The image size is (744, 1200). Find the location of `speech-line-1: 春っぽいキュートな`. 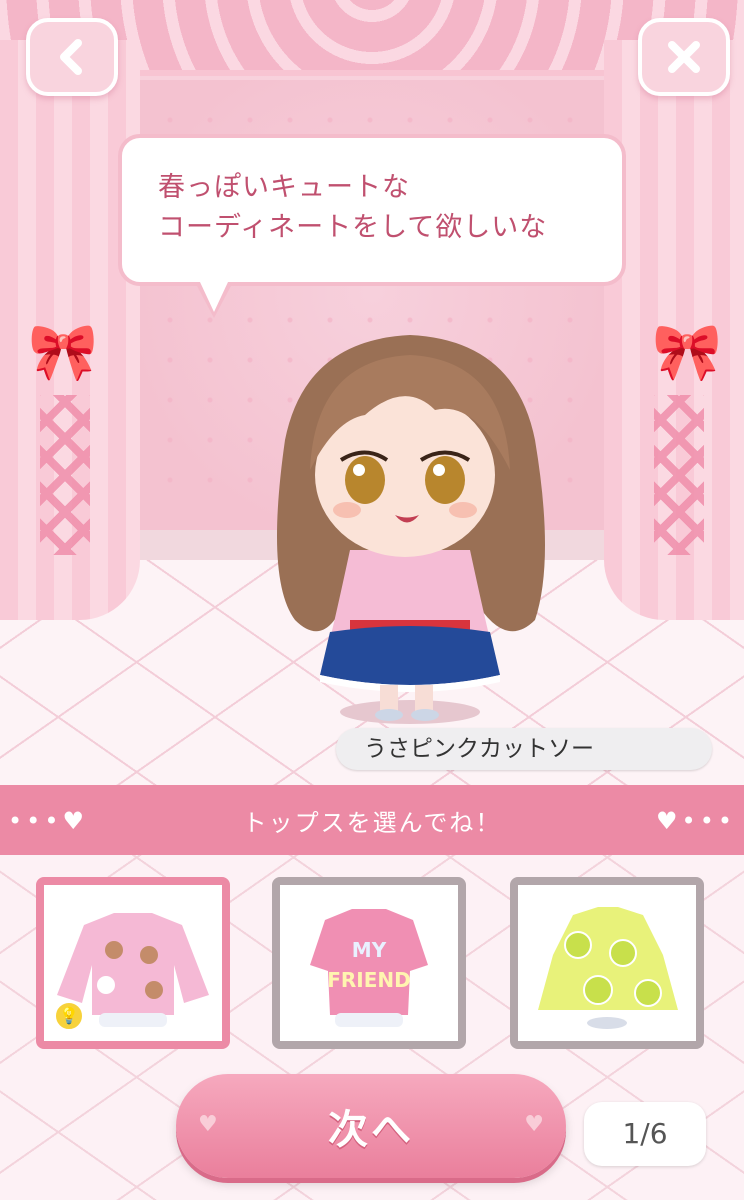

speech-line-1: 春っぽいキュートな is located at coordinates (284, 187).